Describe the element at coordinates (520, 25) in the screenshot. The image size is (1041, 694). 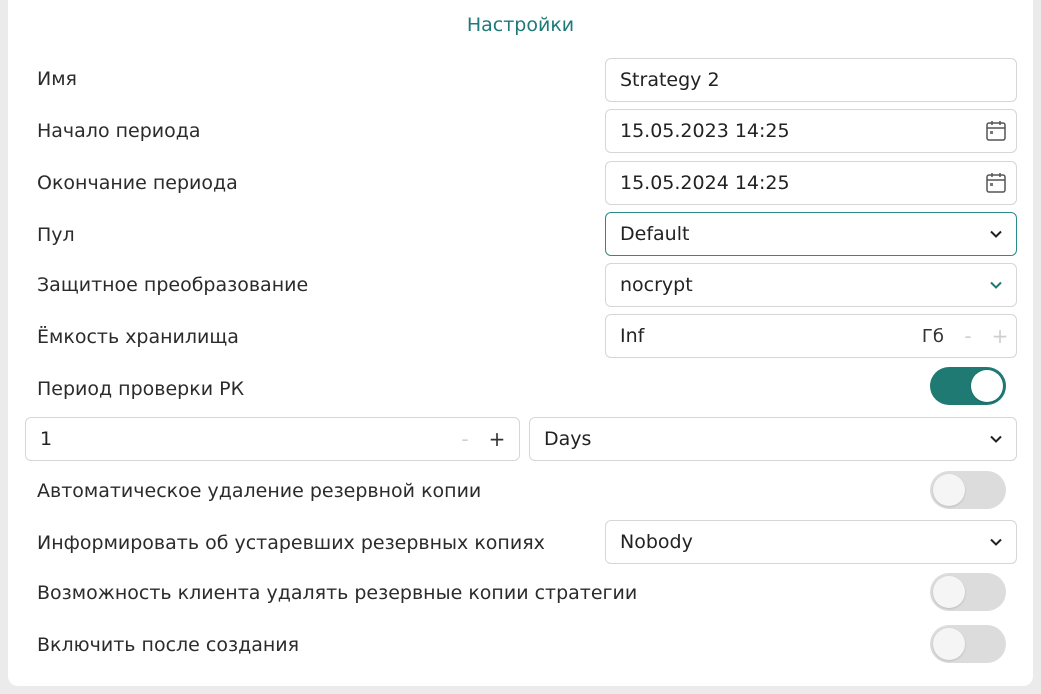
I see `panel-title: Настройки` at that location.